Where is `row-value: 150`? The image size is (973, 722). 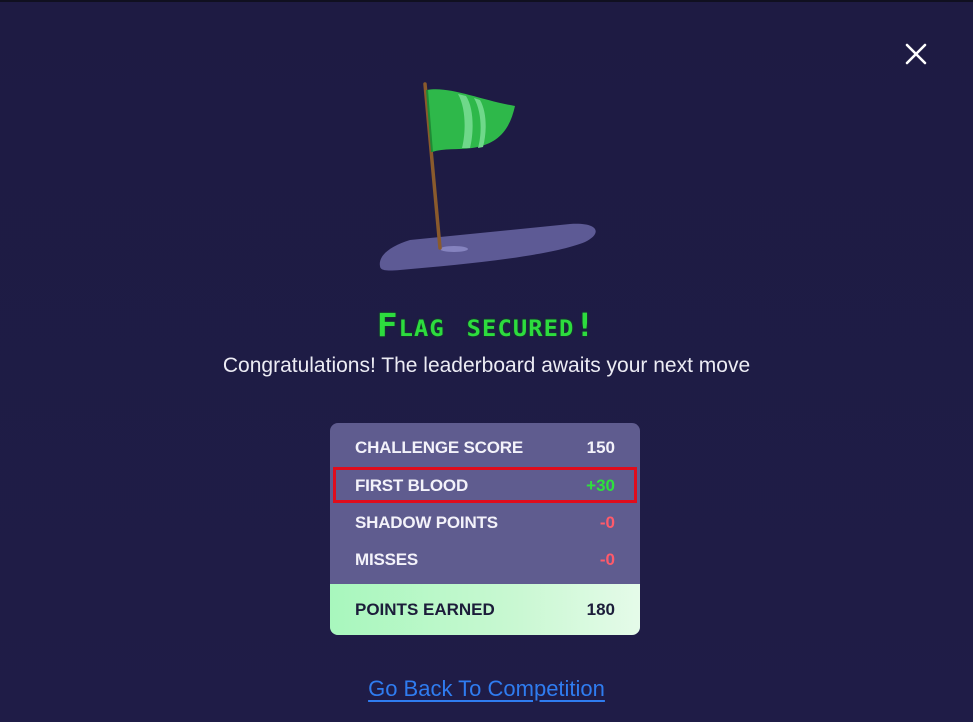 row-value: 150 is located at coordinates (600, 447).